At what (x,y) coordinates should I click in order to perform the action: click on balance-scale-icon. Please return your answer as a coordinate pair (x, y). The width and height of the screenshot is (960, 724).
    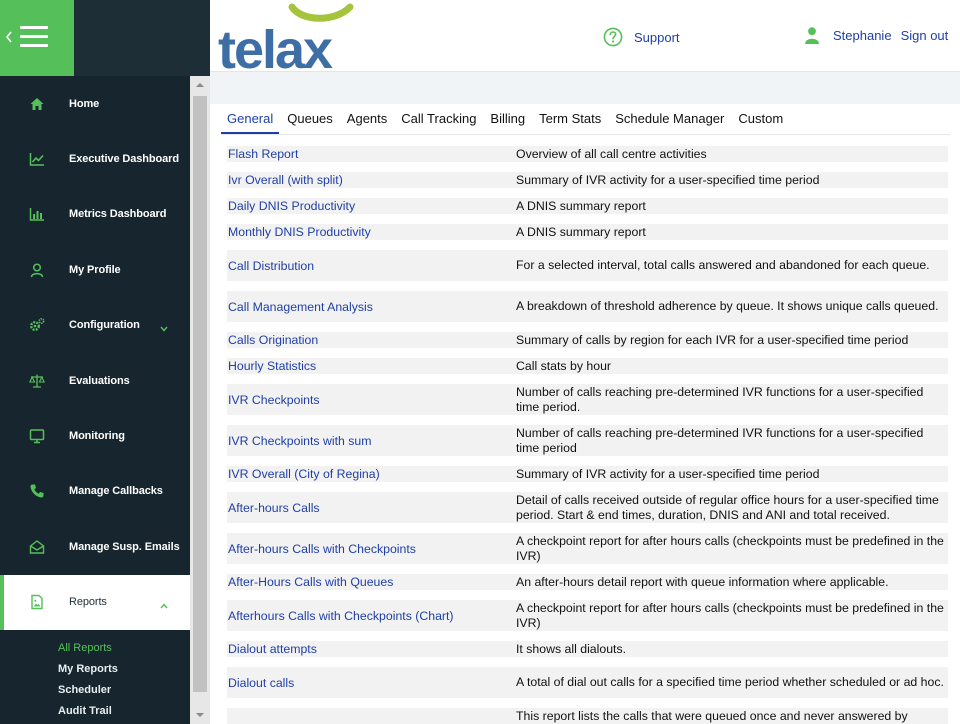
    Looking at the image, I should click on (37, 381).